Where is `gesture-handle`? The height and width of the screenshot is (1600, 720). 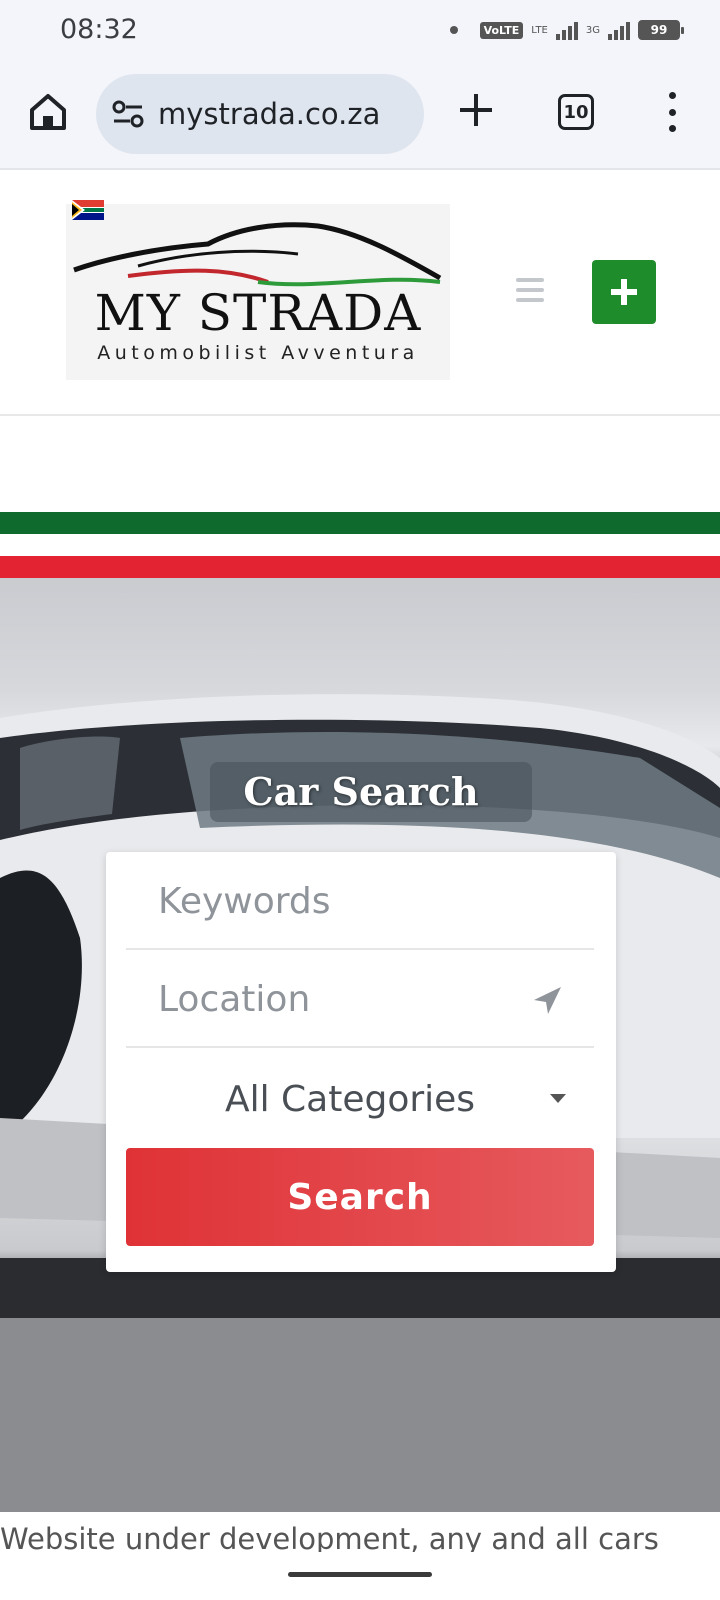 gesture-handle is located at coordinates (360, 1574).